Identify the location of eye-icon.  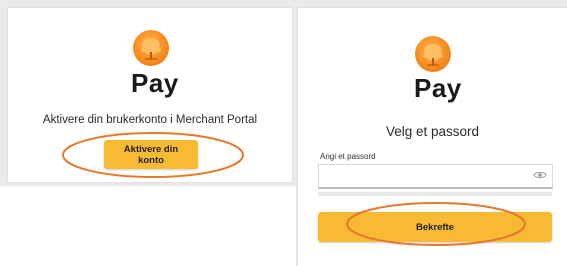
(540, 175).